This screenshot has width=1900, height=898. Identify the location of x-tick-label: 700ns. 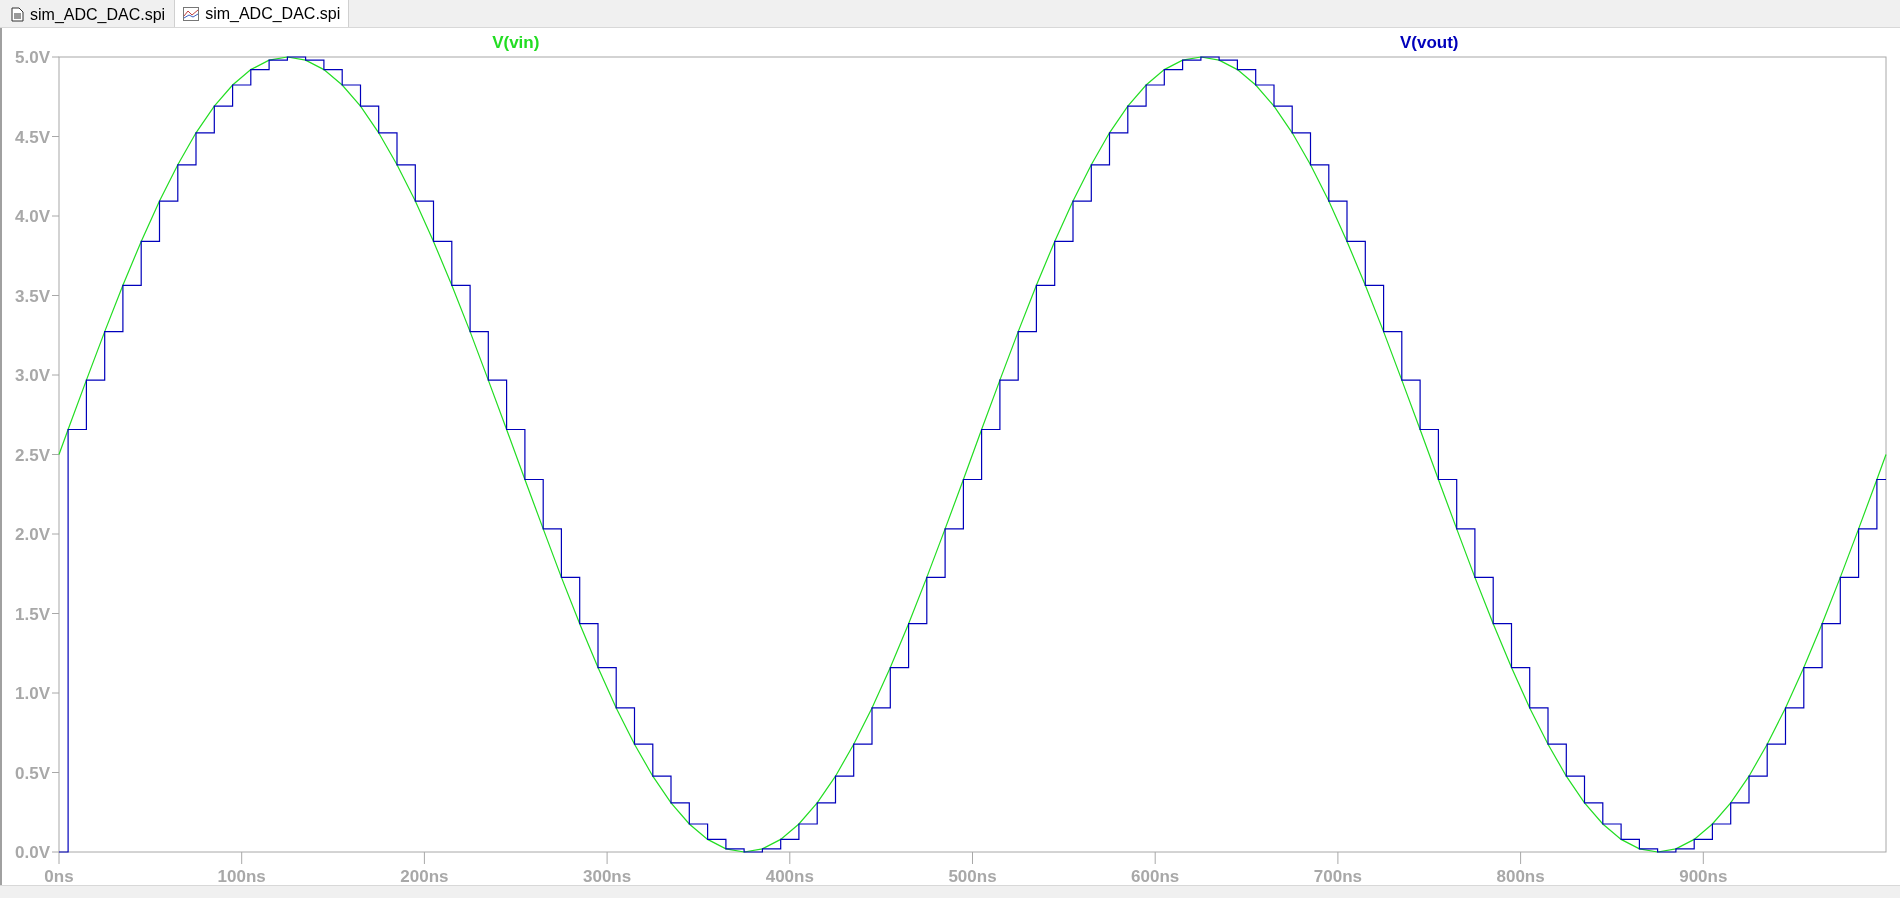
(1337, 876).